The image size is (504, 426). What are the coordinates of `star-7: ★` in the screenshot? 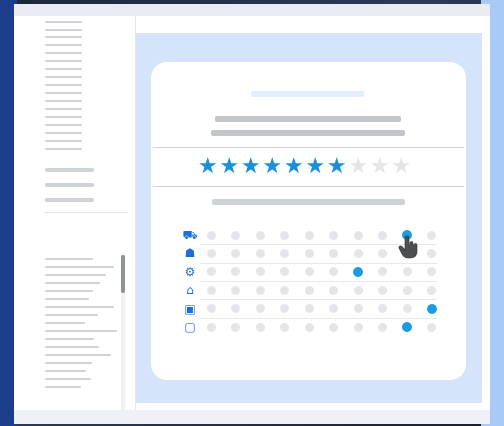 It's located at (337, 167).